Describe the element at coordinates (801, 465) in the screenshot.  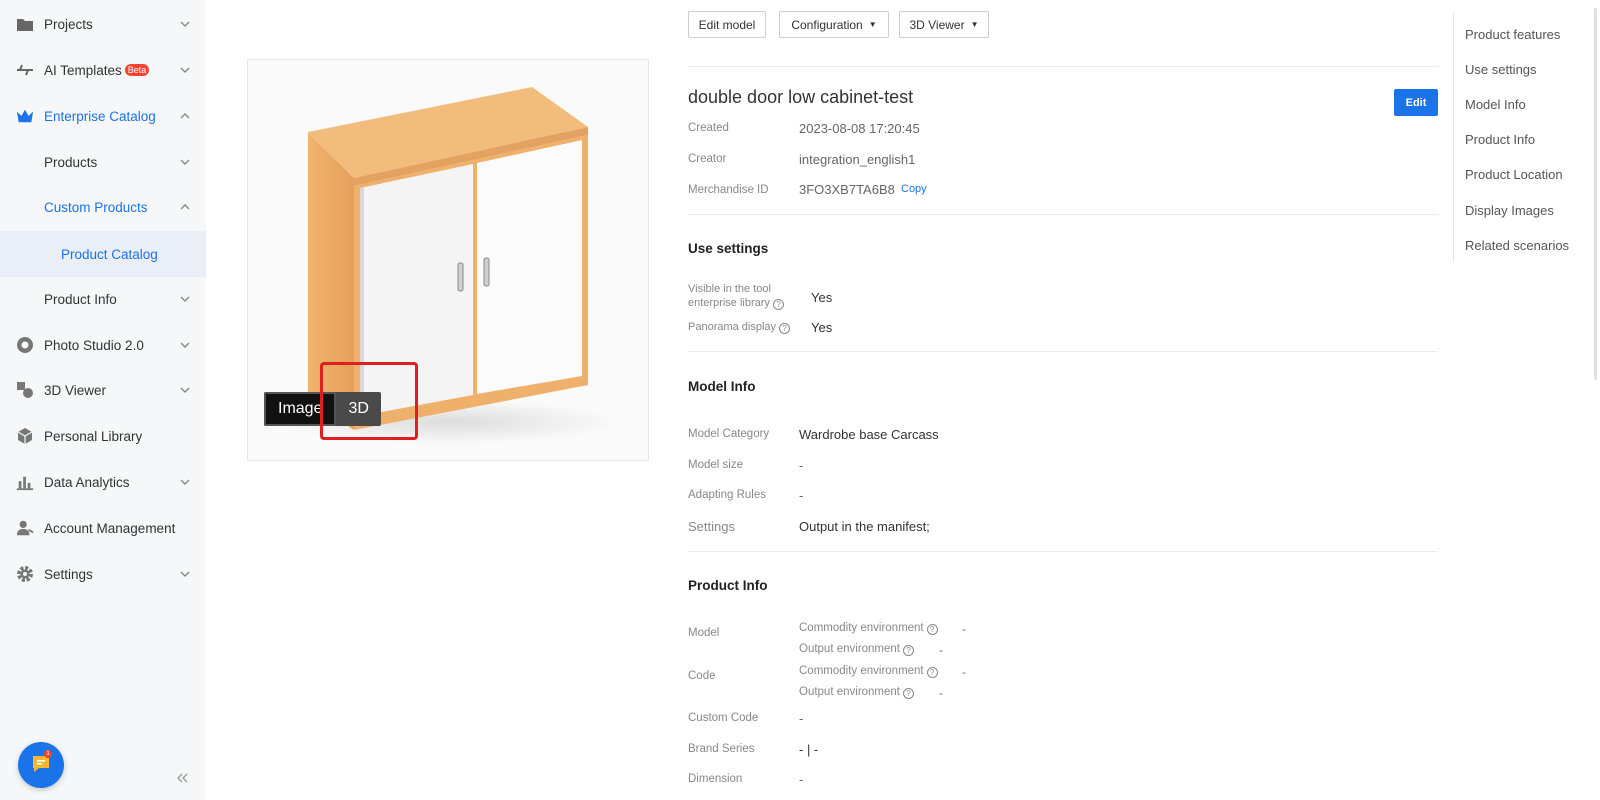
I see `model-size-value: -` at that location.